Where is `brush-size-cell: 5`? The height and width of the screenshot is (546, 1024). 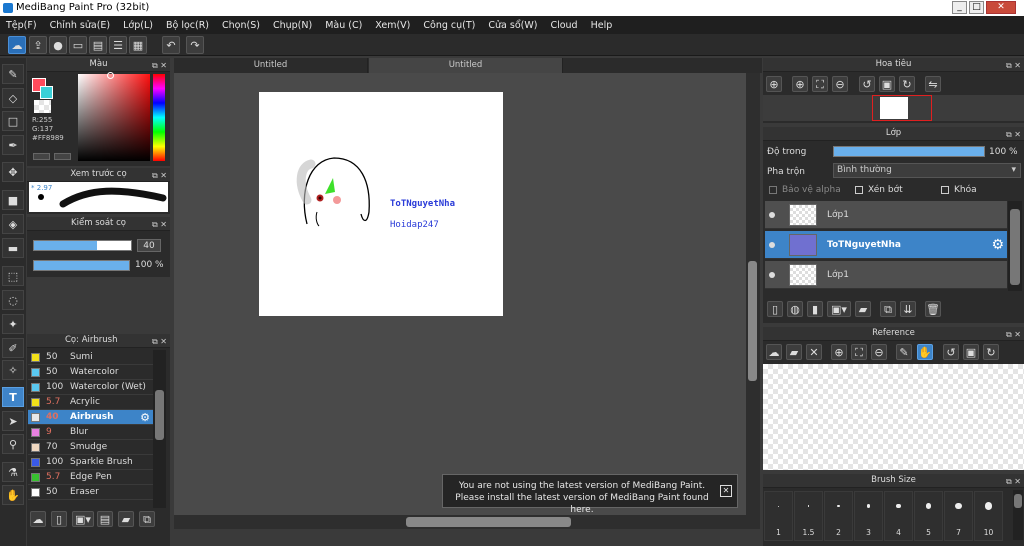
brush-size-cell: 5 is located at coordinates (928, 516).